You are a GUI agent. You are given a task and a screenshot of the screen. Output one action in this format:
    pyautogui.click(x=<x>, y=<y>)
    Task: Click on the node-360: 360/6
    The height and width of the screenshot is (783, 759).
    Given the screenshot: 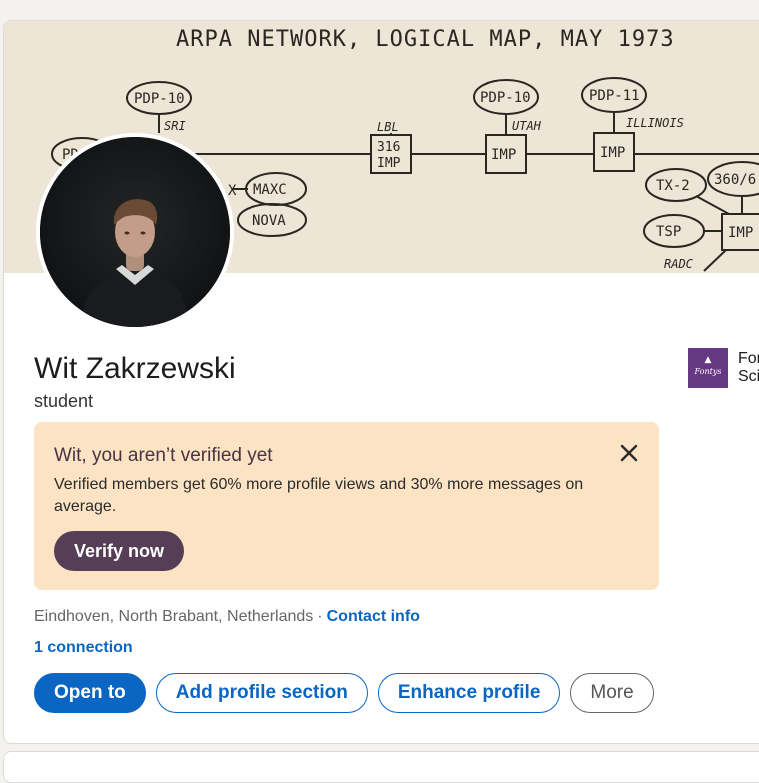 What is the action you would take?
    pyautogui.click(x=735, y=180)
    